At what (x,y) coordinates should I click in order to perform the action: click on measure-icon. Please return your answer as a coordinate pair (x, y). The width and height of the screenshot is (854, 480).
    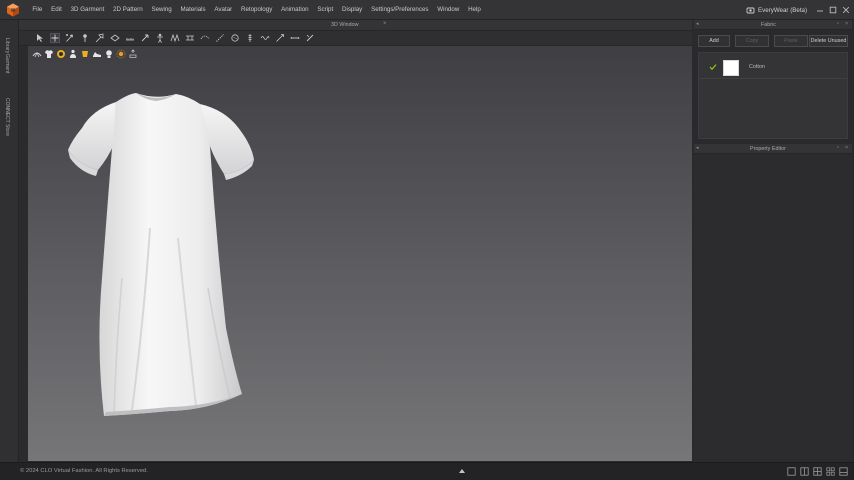
    Looking at the image, I should click on (130, 38).